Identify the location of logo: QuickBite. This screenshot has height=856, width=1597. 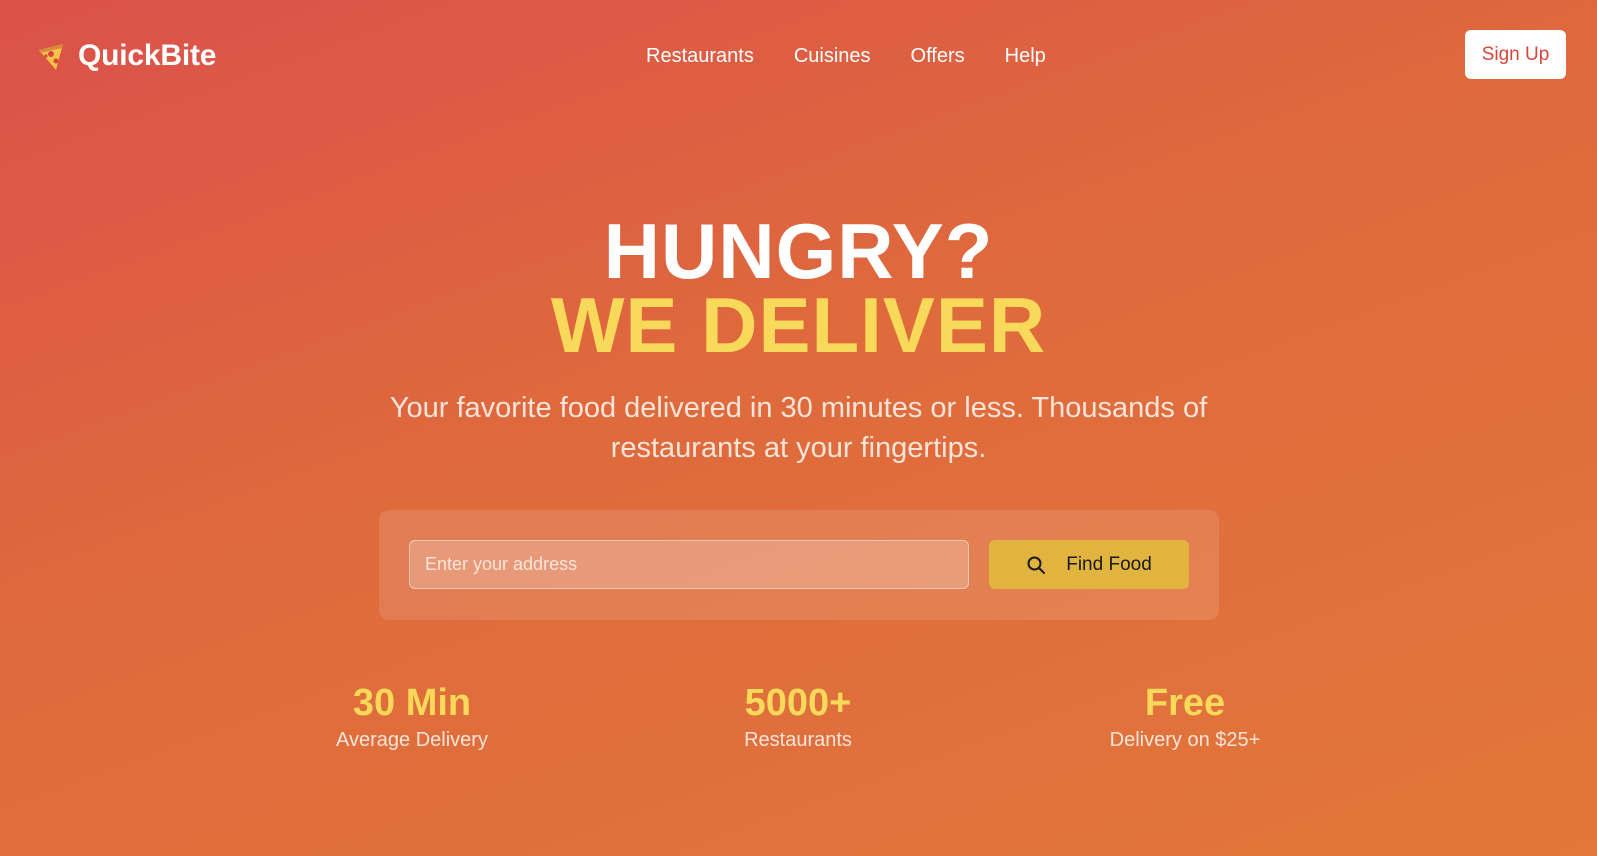
(126, 56).